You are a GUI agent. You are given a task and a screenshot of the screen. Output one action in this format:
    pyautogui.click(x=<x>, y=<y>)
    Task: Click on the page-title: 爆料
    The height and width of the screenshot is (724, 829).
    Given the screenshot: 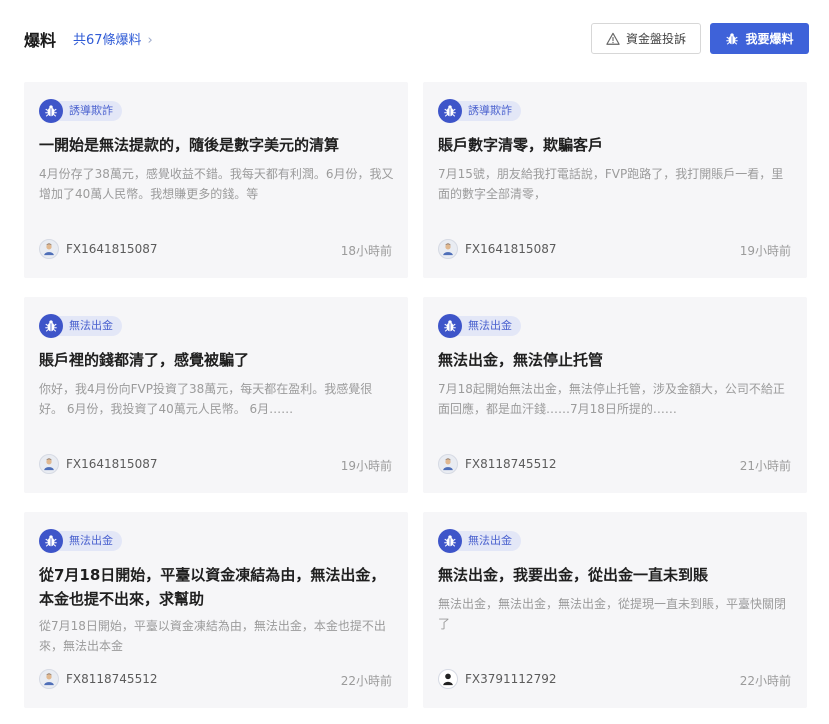 What is the action you would take?
    pyautogui.click(x=40, y=40)
    